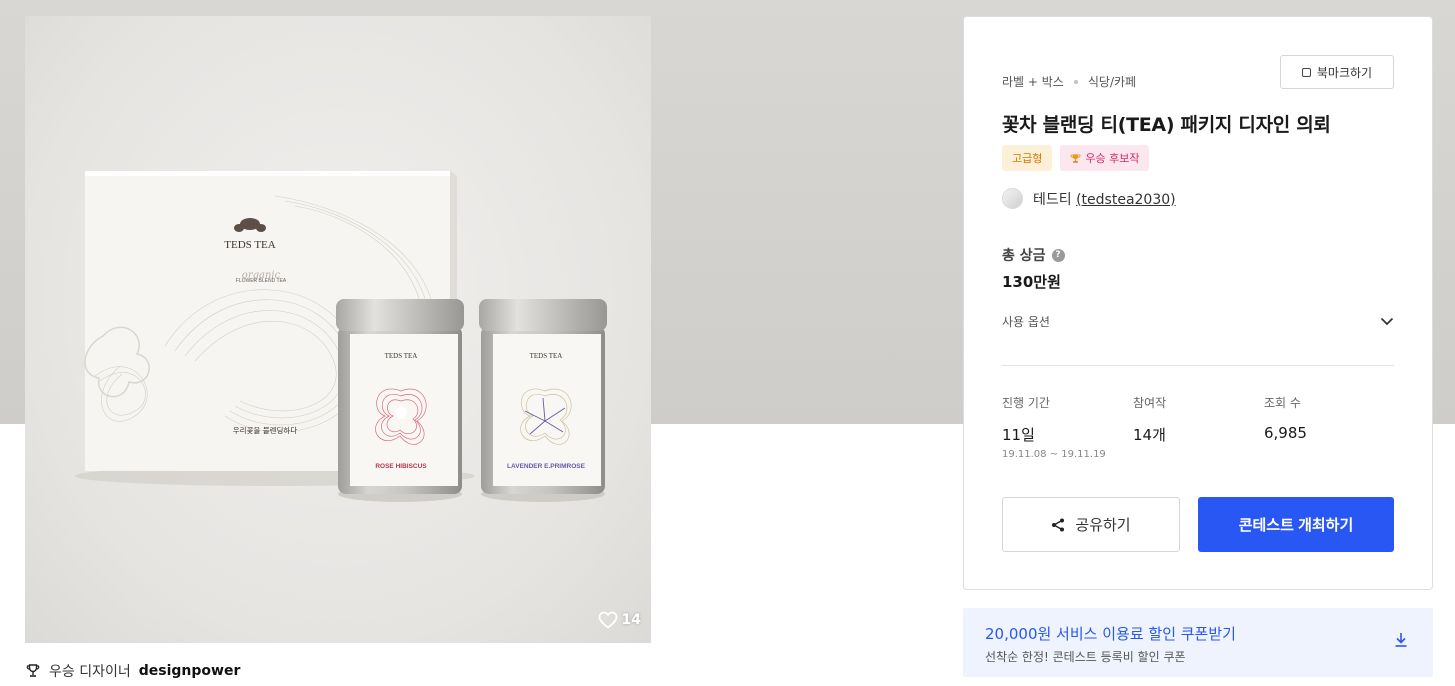 This screenshot has height=686, width=1455. Describe the element at coordinates (1329, 419) in the screenshot. I see `stat-views: 조회 수 6,985` at that location.